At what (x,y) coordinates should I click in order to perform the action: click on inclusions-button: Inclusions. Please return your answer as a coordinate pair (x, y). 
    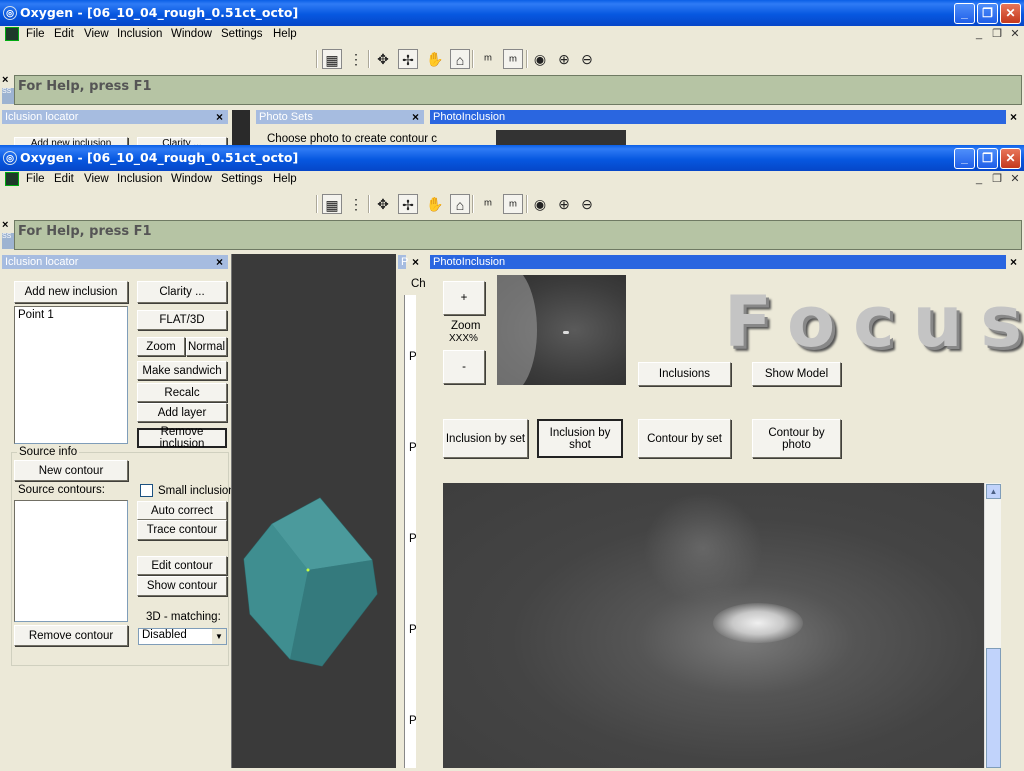
    Looking at the image, I should click on (684, 374).